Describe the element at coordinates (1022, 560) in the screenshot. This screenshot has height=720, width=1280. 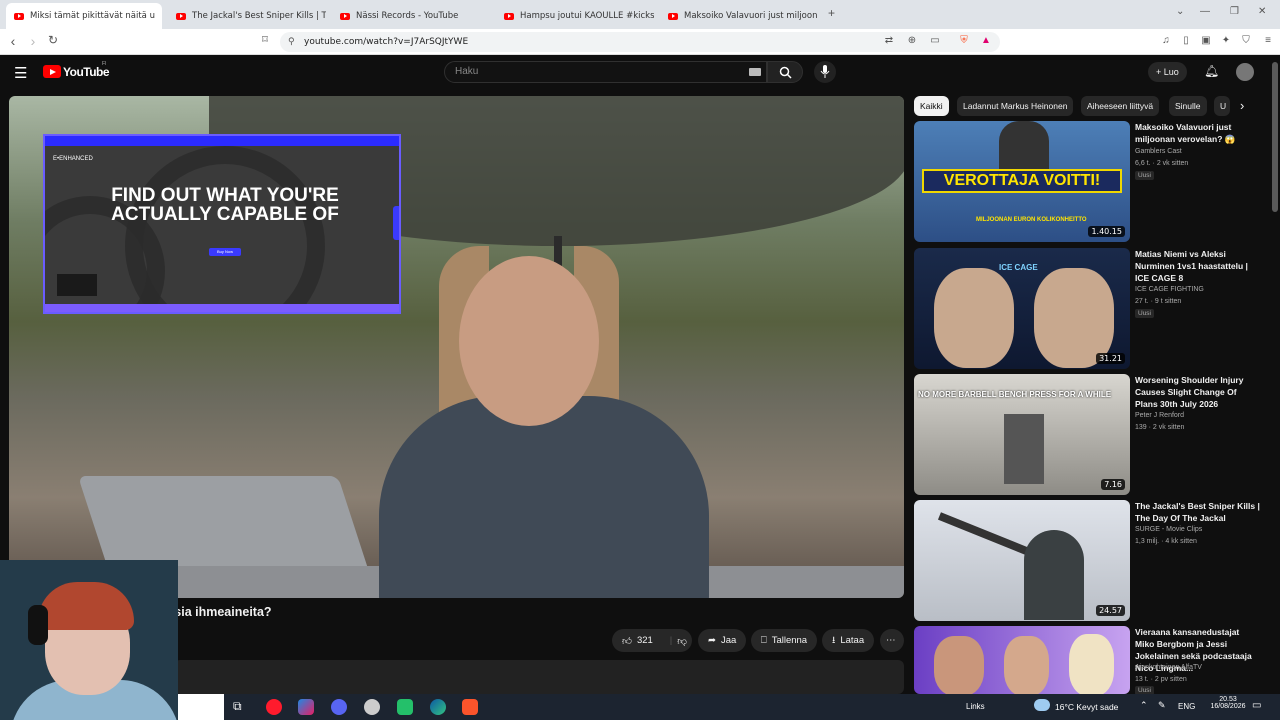
I see `related-thumbnail: 24.57` at that location.